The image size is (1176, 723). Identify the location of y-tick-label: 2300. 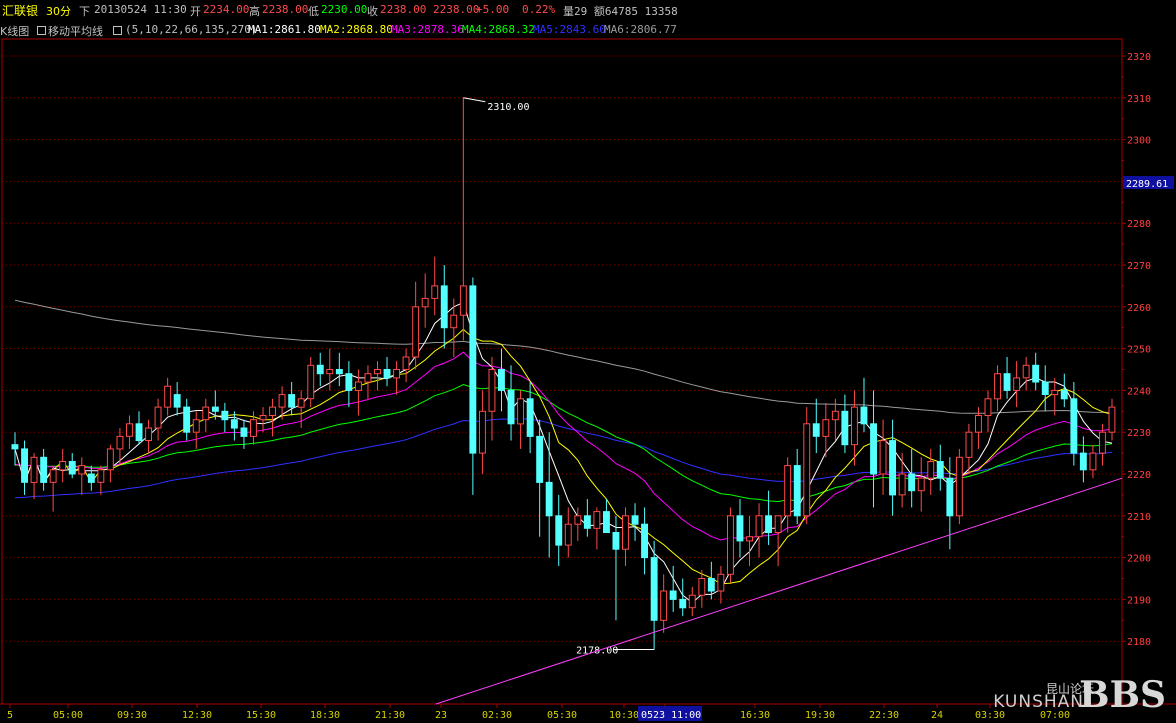
(1139, 141).